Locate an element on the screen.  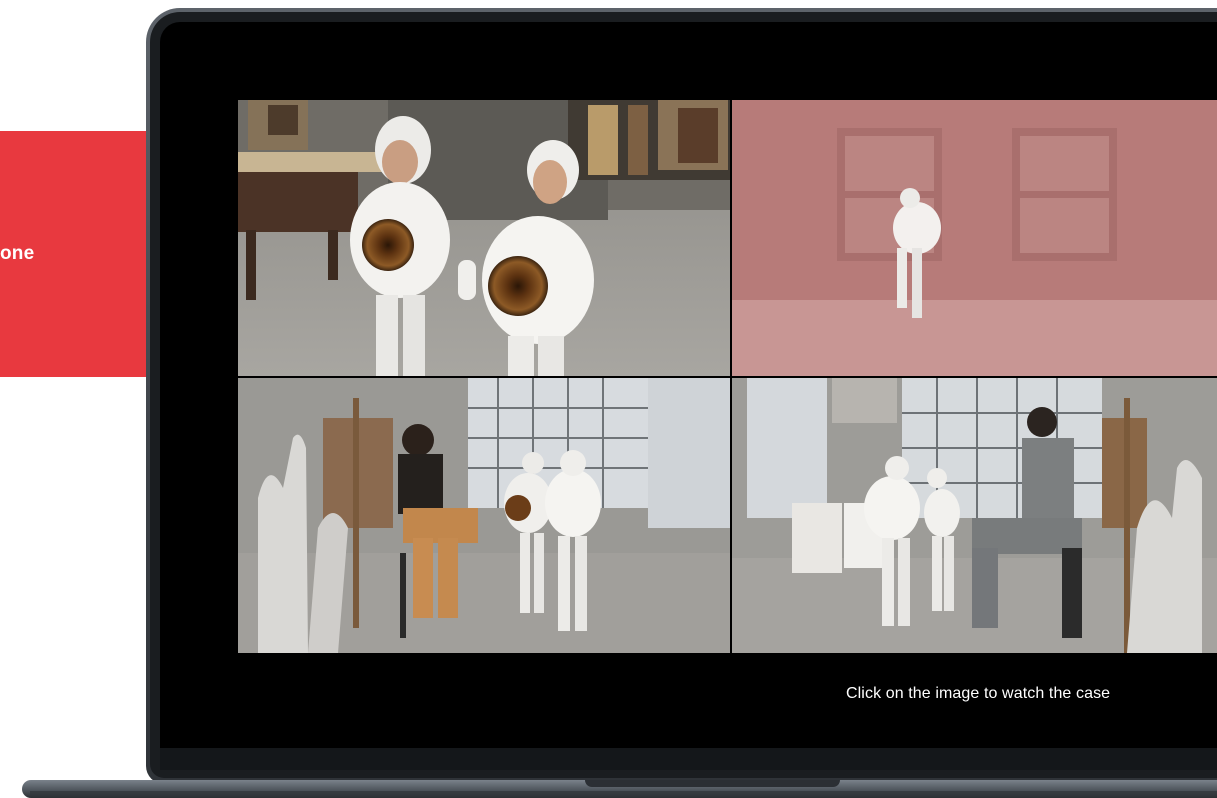
video-panel-bottom-left is located at coordinates (484, 515).